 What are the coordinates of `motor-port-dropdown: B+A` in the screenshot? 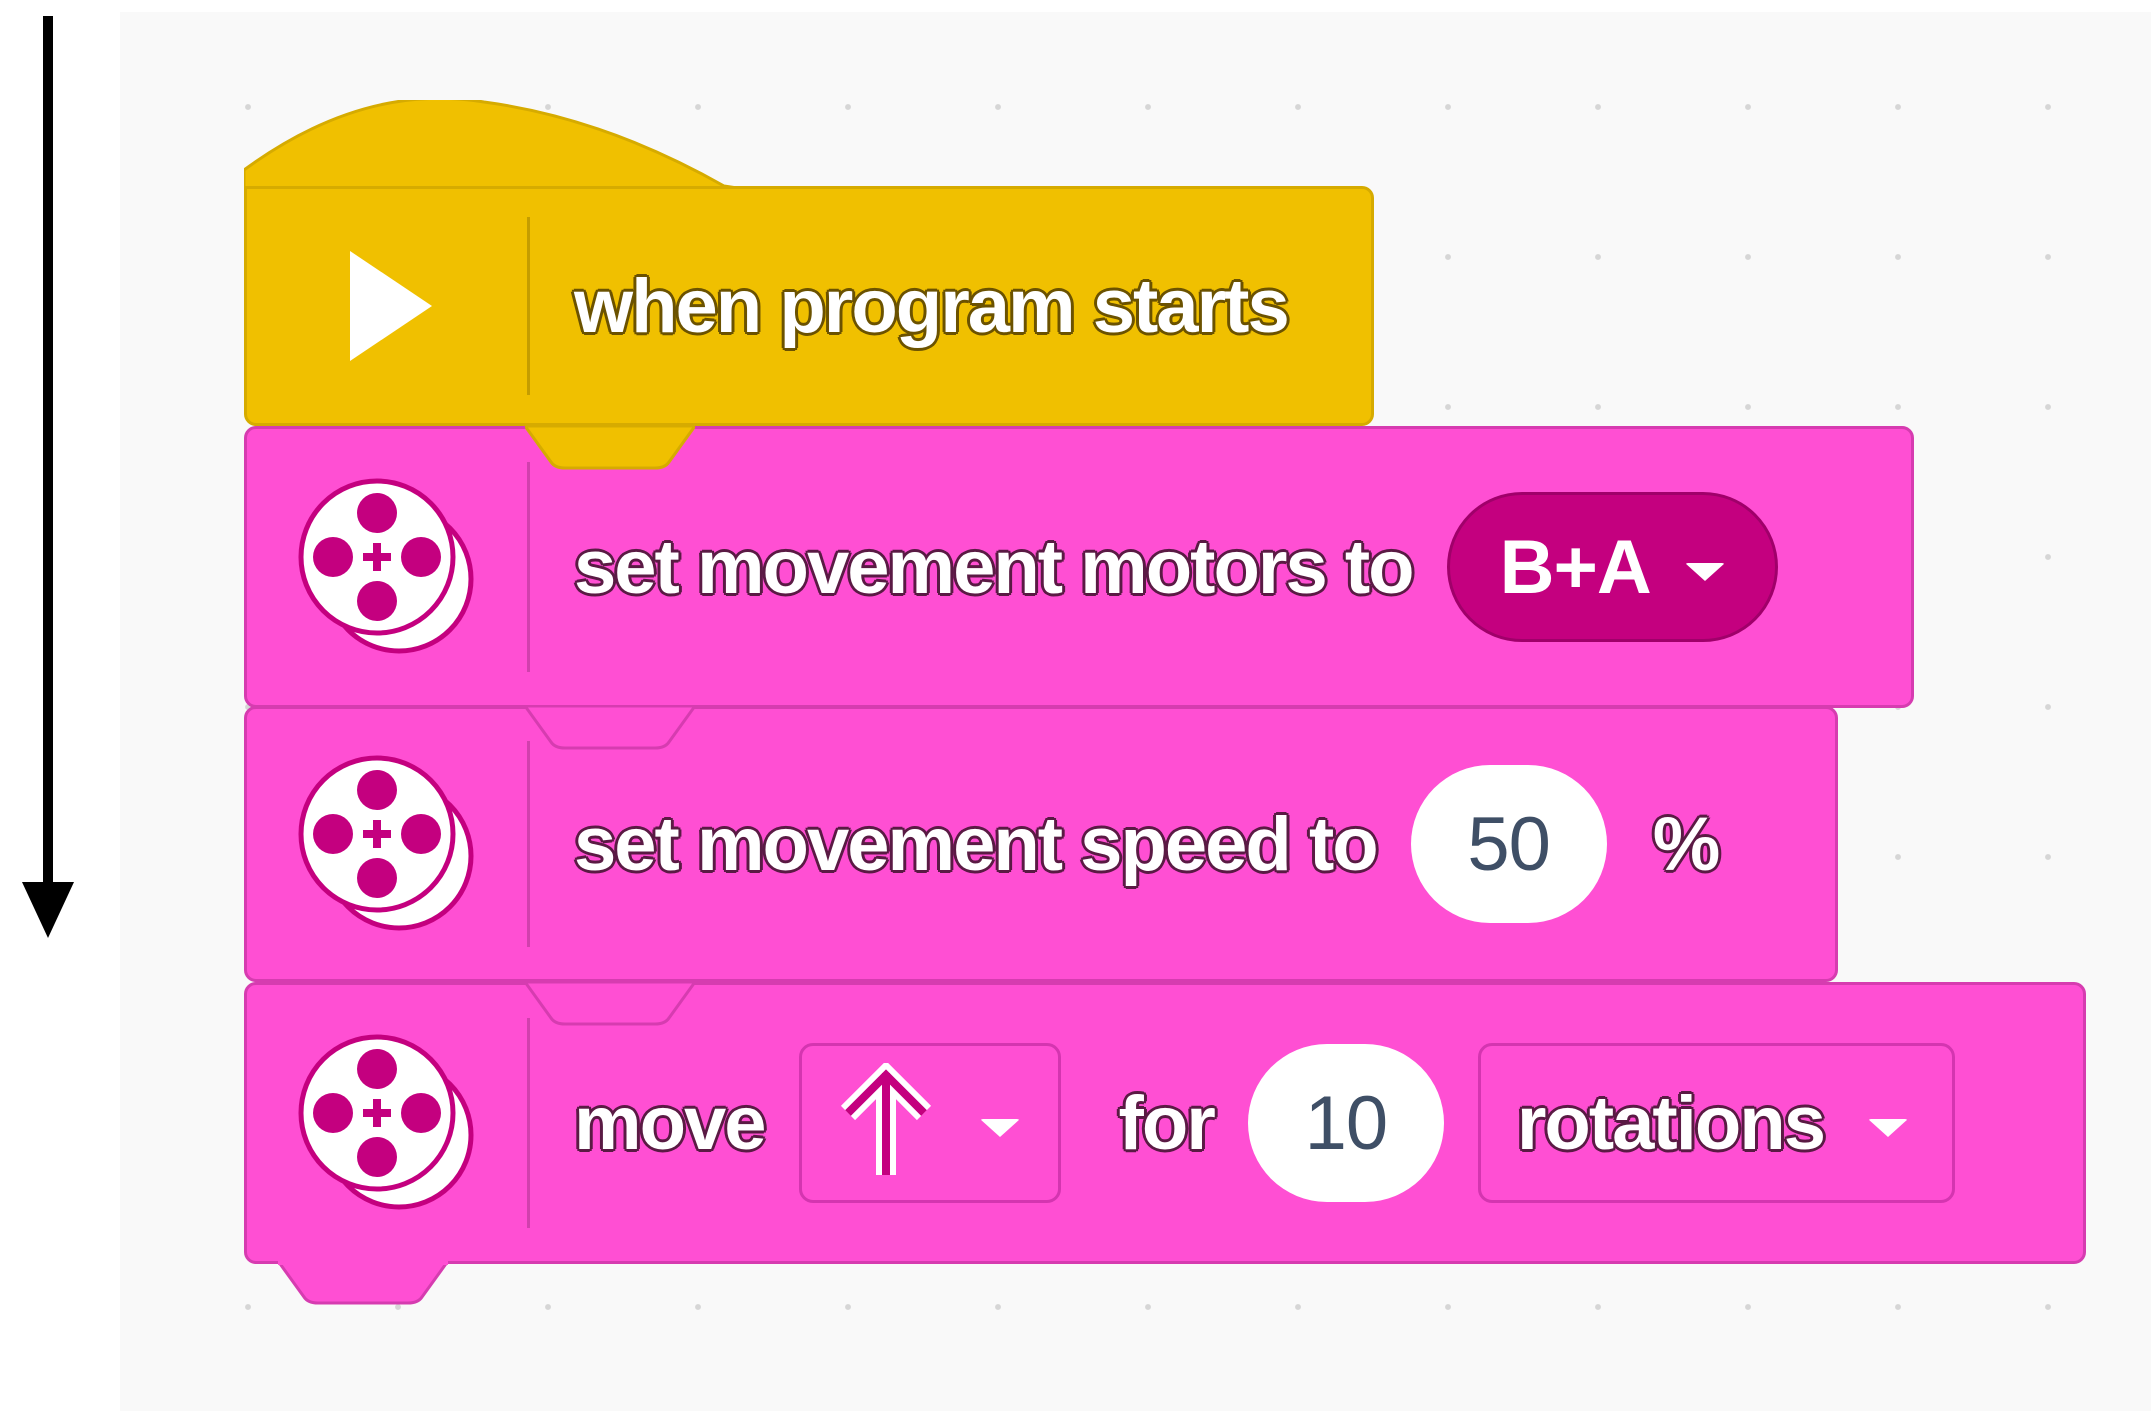 It's located at (1612, 567).